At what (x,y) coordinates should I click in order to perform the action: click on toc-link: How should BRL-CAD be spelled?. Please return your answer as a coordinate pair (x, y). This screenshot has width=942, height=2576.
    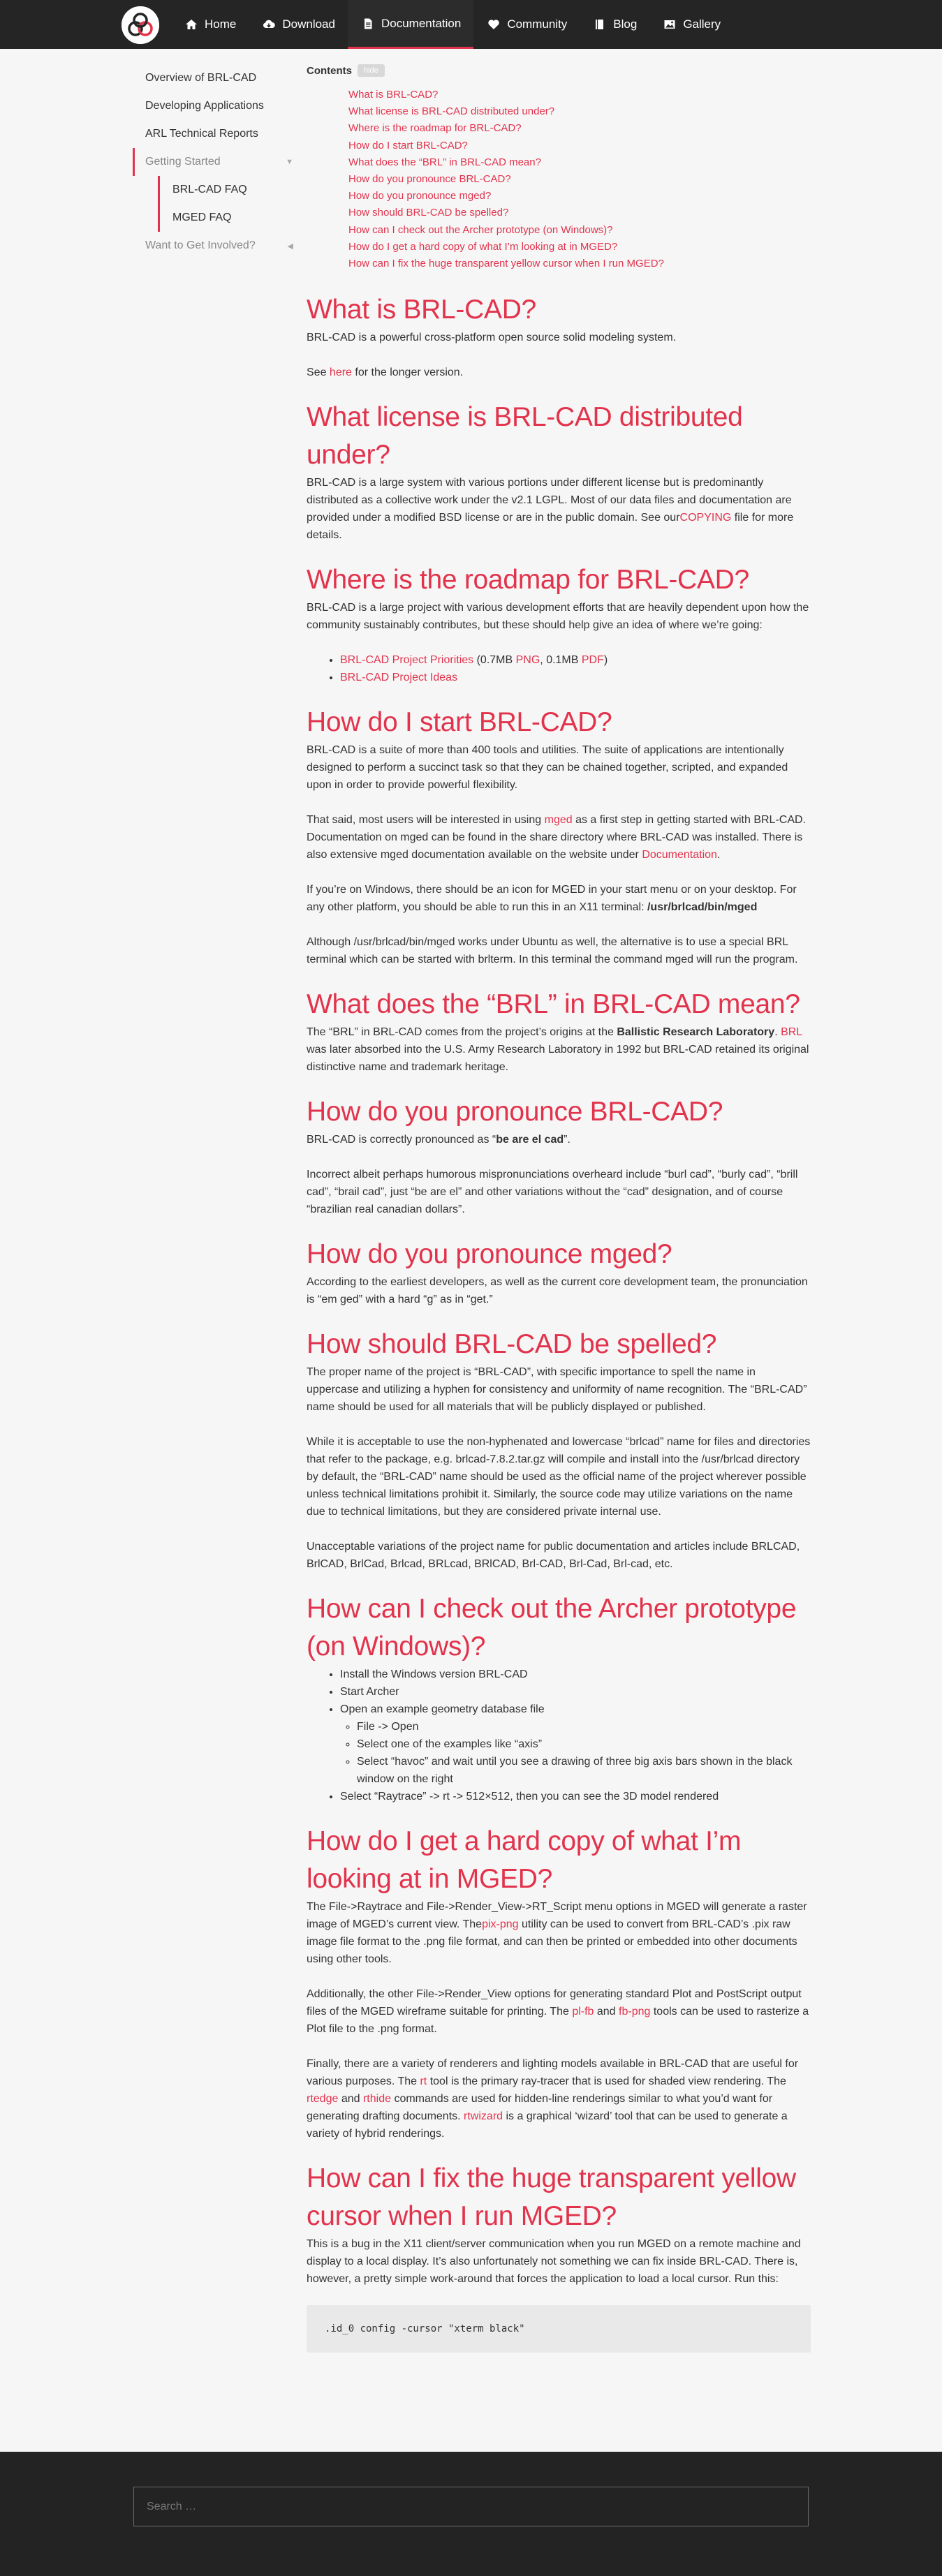
    Looking at the image, I should click on (428, 213).